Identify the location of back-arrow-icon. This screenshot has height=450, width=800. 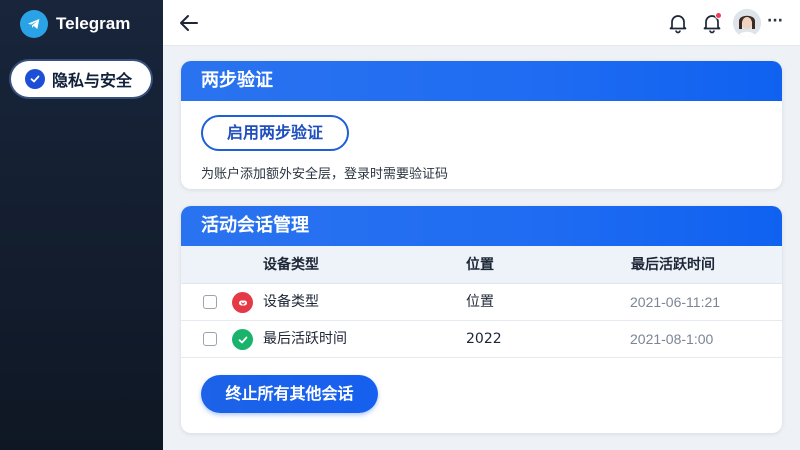
(189, 23).